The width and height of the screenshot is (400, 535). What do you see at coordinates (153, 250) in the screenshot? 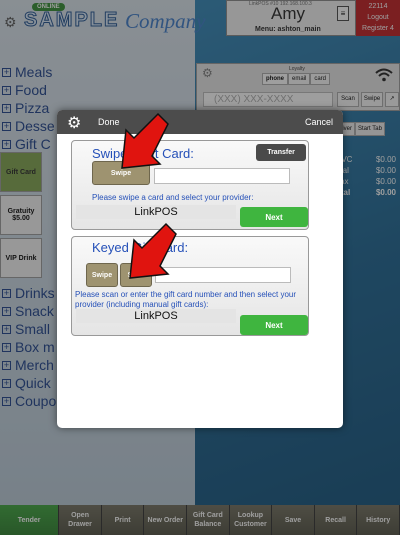
I see `red-arrow-annotation-scan` at bounding box center [153, 250].